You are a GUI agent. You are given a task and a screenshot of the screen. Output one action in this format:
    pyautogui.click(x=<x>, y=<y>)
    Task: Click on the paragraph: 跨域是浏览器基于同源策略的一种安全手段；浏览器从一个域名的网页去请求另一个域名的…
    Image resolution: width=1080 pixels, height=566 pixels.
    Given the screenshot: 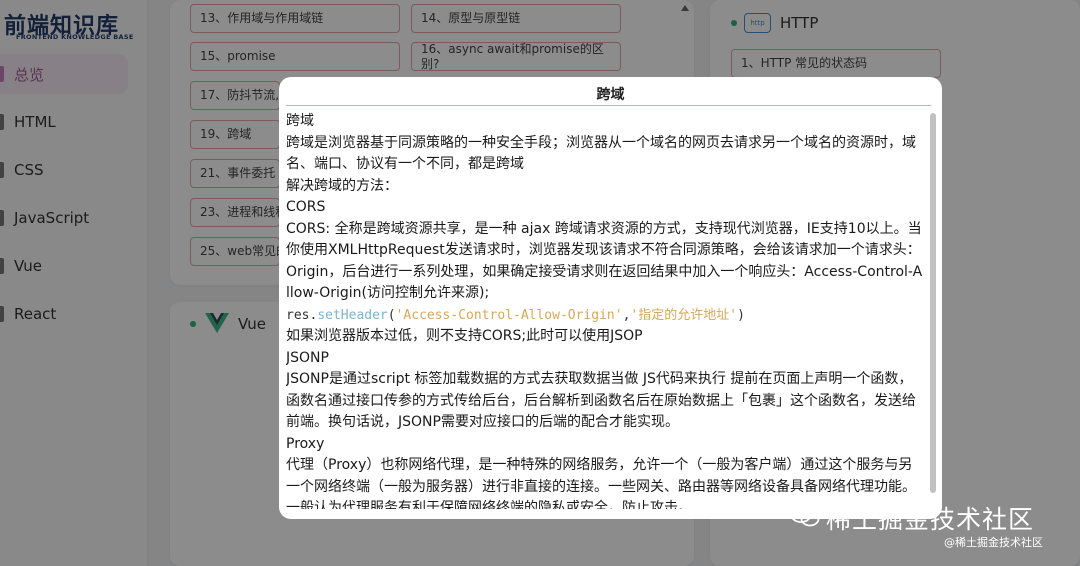 What is the action you would take?
    pyautogui.click(x=601, y=153)
    